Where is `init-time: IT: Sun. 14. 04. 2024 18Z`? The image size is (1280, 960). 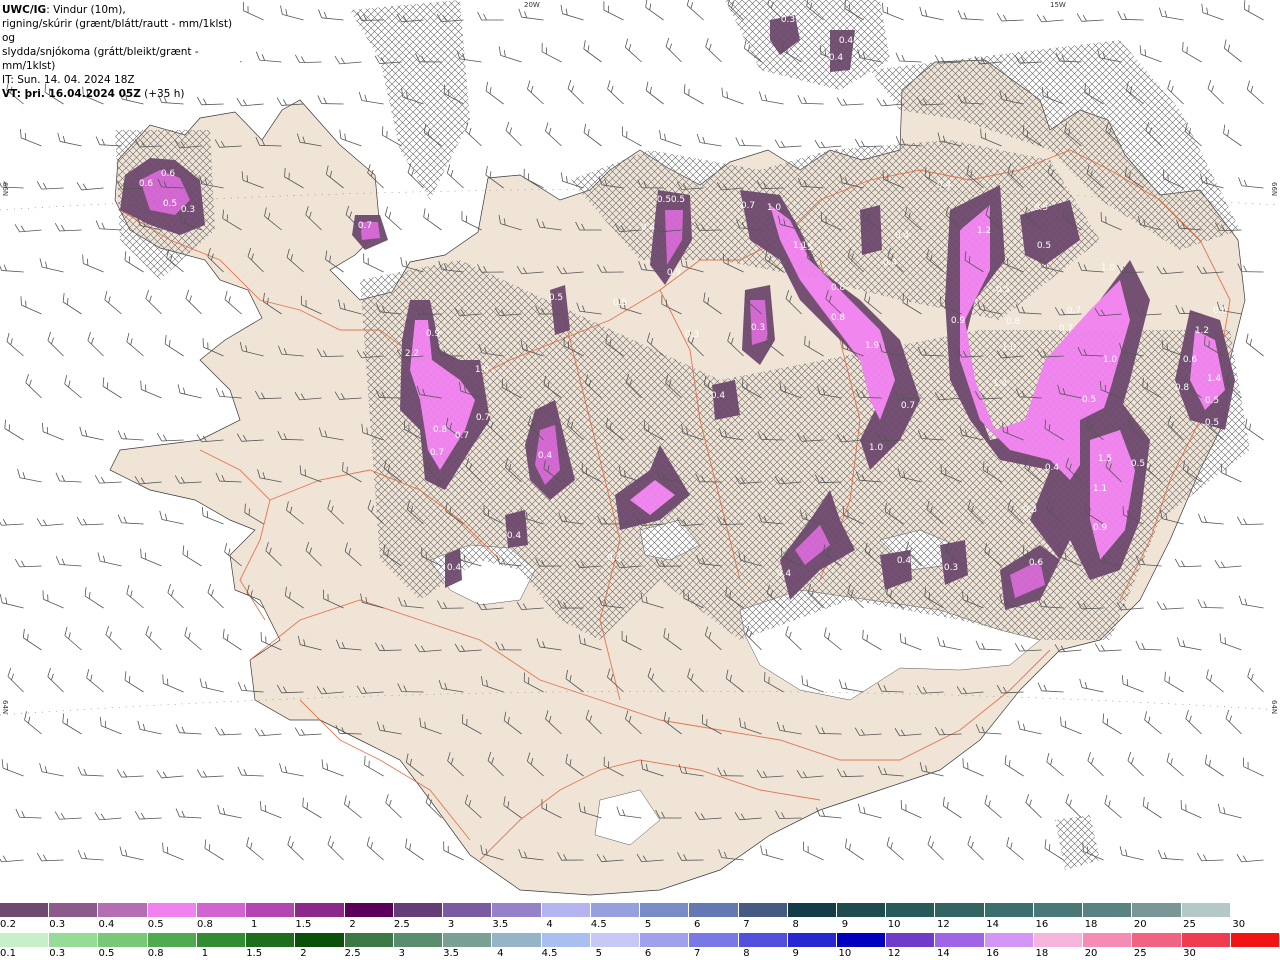
init-time: IT: Sun. 14. 04. 2024 18Z is located at coordinates (68, 80).